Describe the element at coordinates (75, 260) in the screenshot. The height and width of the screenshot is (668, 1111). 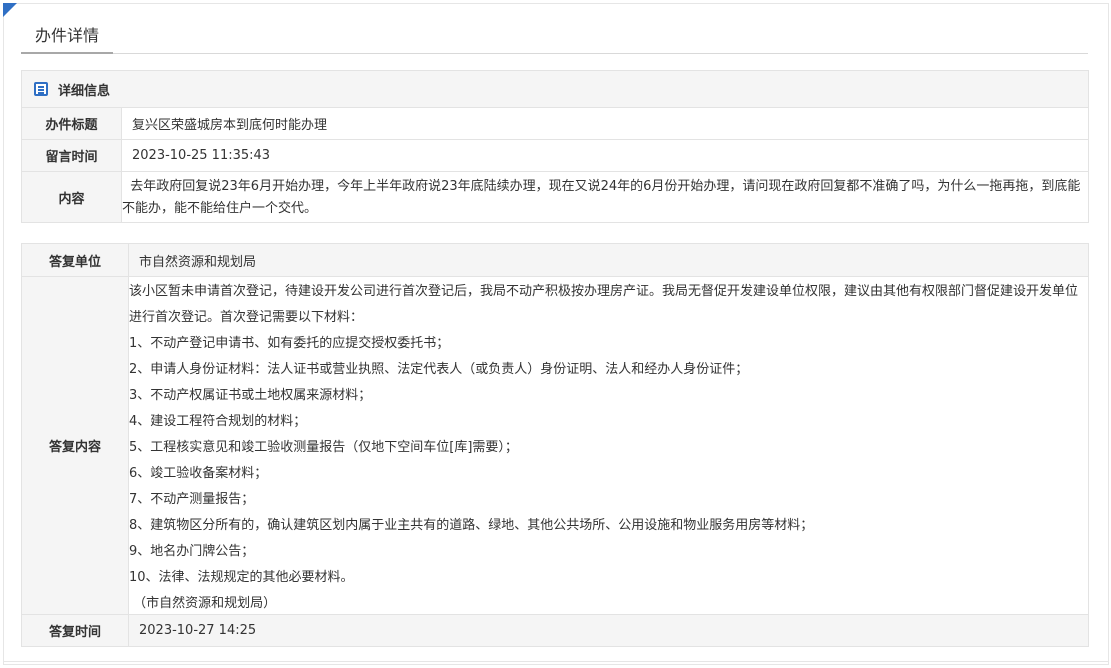
I see `reply-unit-label: 答复单位` at that location.